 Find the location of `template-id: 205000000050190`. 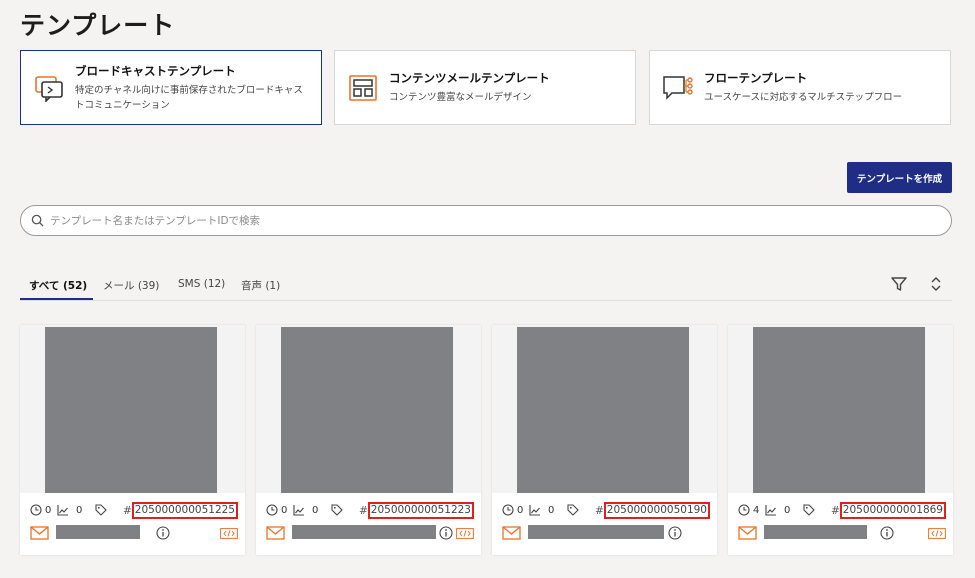

template-id: 205000000050190 is located at coordinates (656, 510).